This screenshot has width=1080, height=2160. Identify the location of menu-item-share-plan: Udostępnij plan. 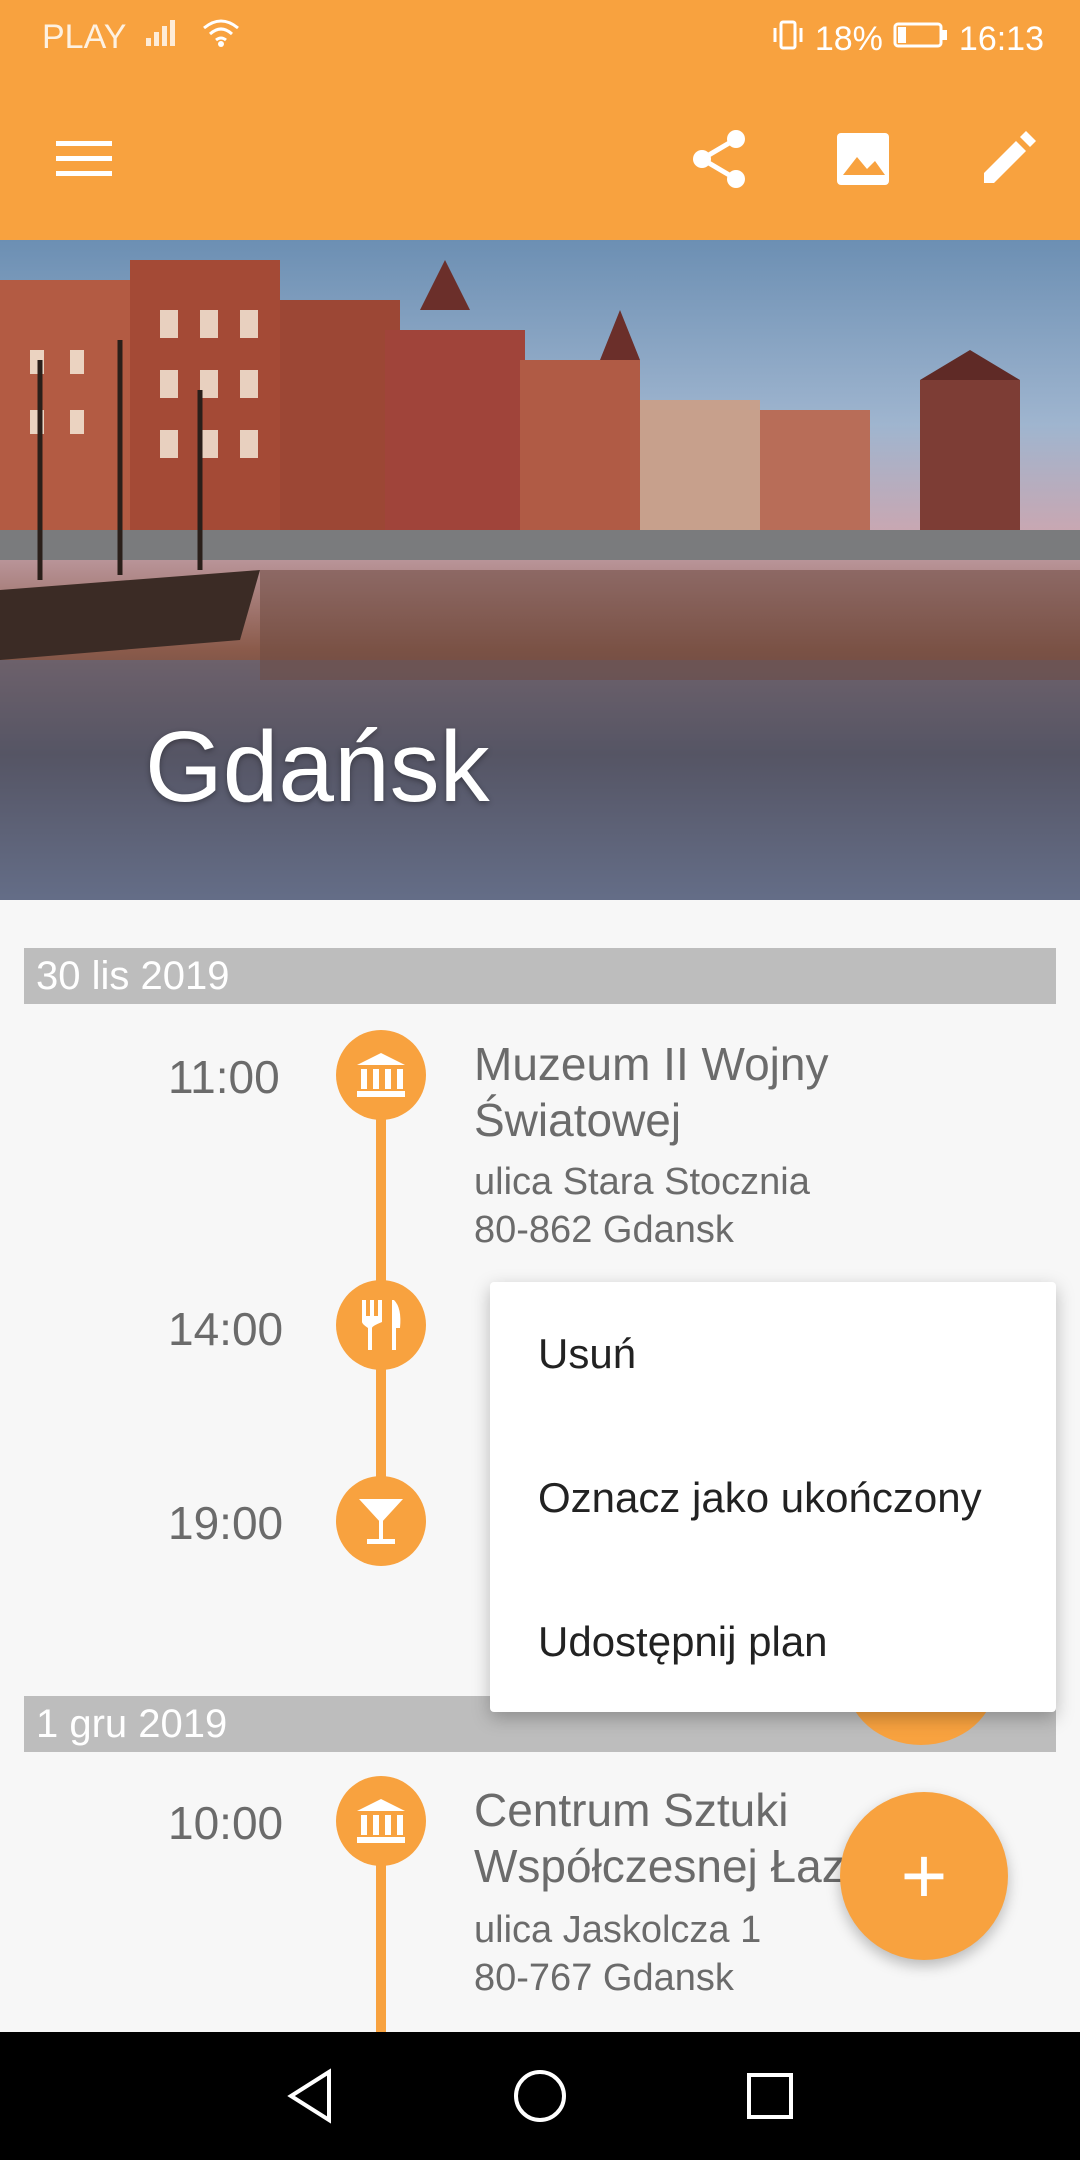
(683, 1642).